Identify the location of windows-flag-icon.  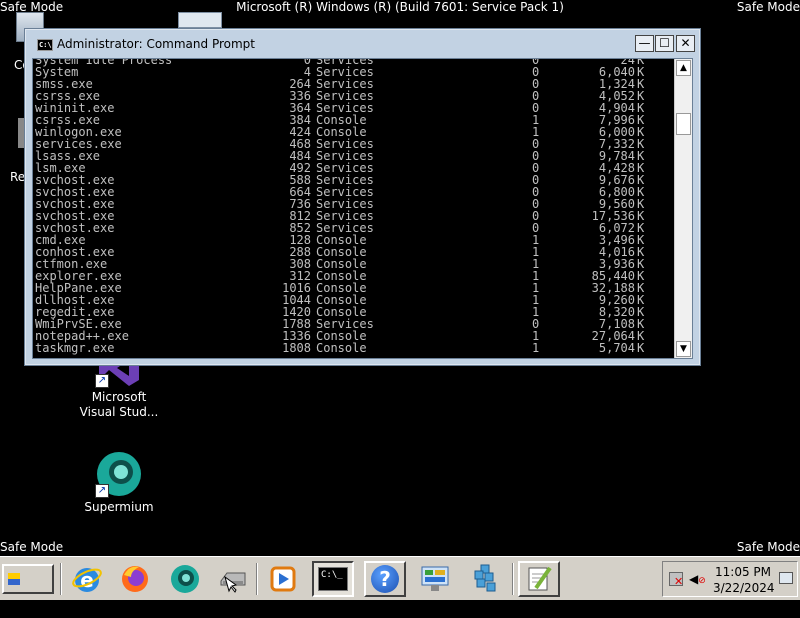
(14, 579).